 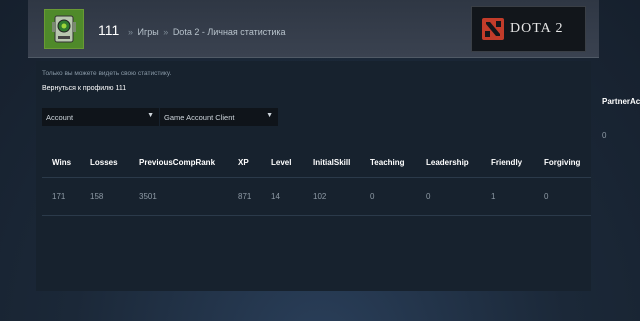 I want to click on stats-source-value: Game Account Client, so click(x=199, y=117).